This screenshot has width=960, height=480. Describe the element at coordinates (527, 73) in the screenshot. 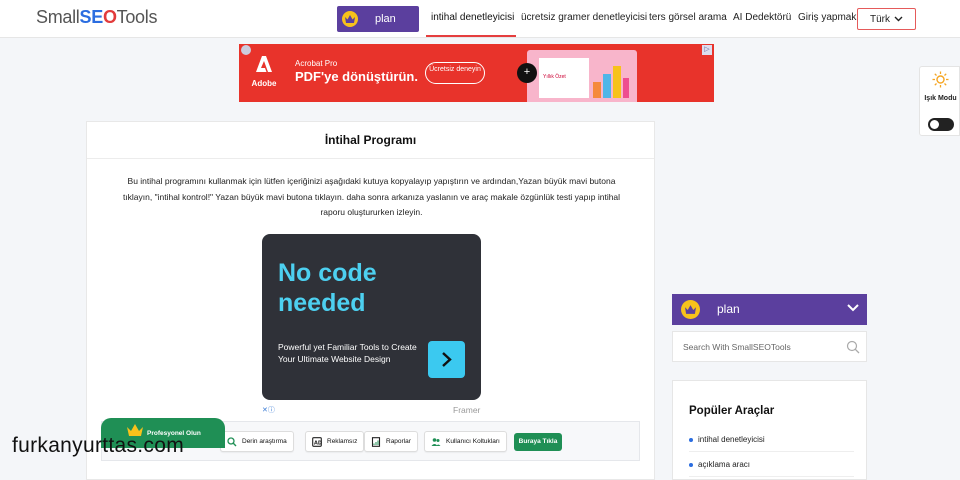

I see `plus-icon: +` at that location.